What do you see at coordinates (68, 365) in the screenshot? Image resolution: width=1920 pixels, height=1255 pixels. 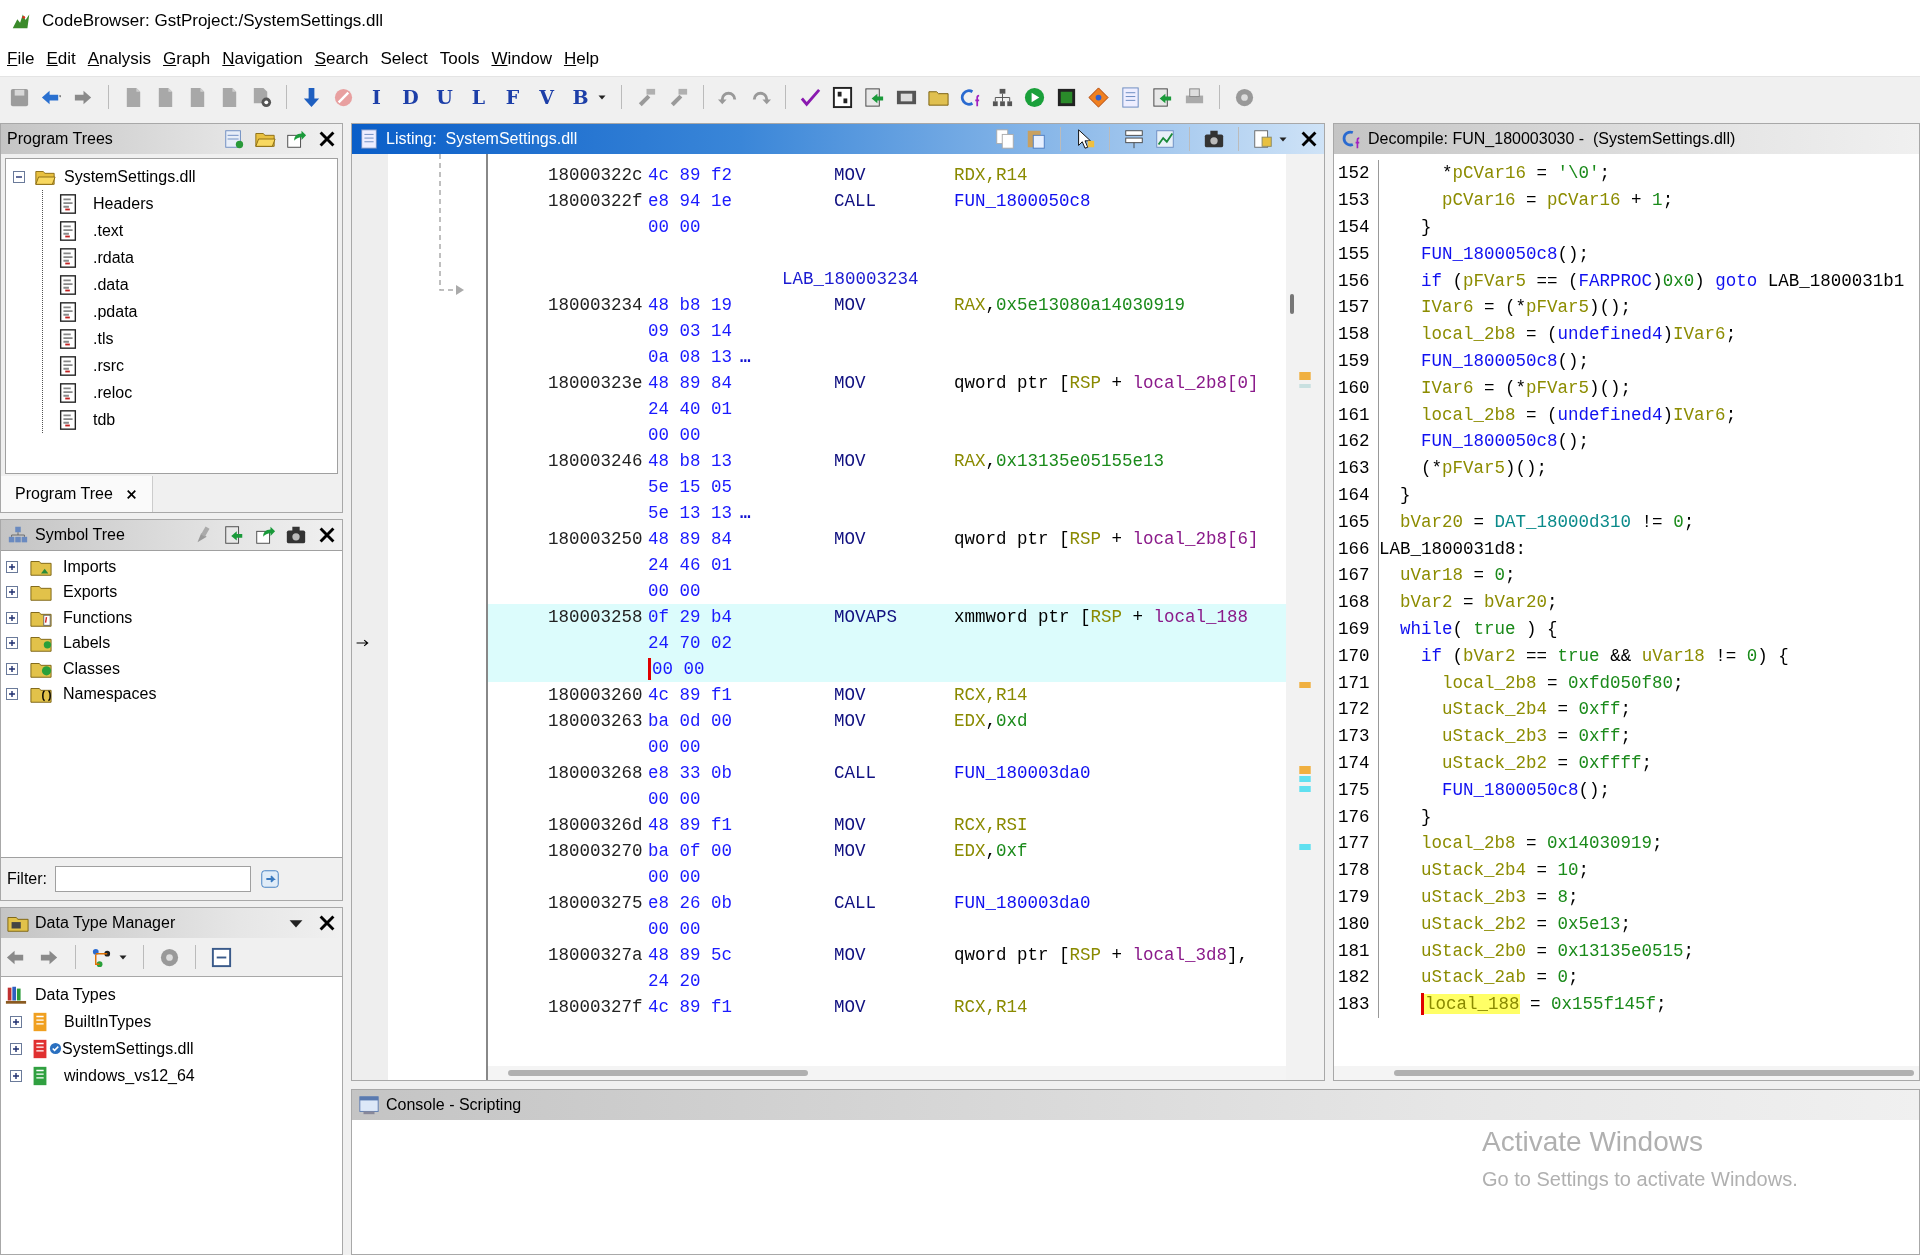 I see `document-icon` at bounding box center [68, 365].